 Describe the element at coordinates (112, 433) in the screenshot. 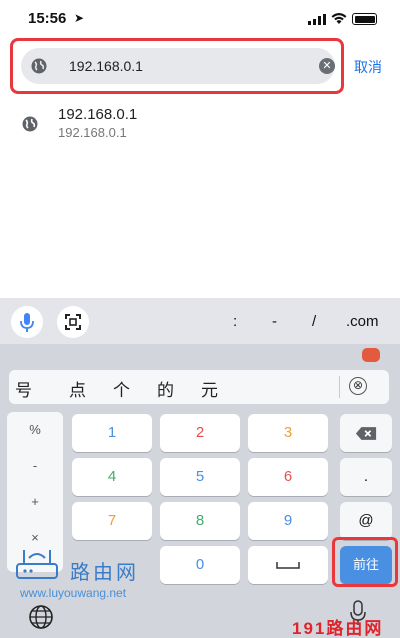

I see `digit-key-1: 1` at that location.